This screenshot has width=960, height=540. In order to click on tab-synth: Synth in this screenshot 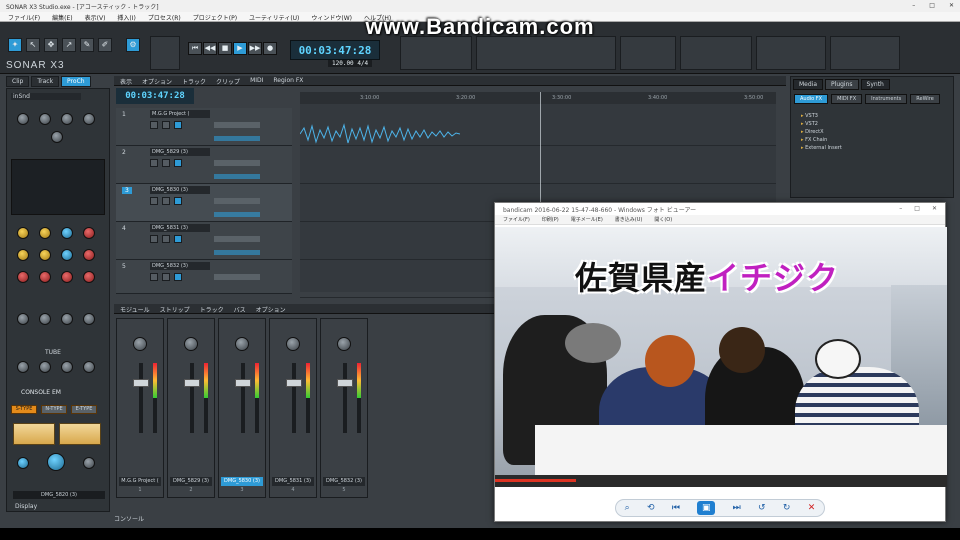, I will do `click(875, 84)`.